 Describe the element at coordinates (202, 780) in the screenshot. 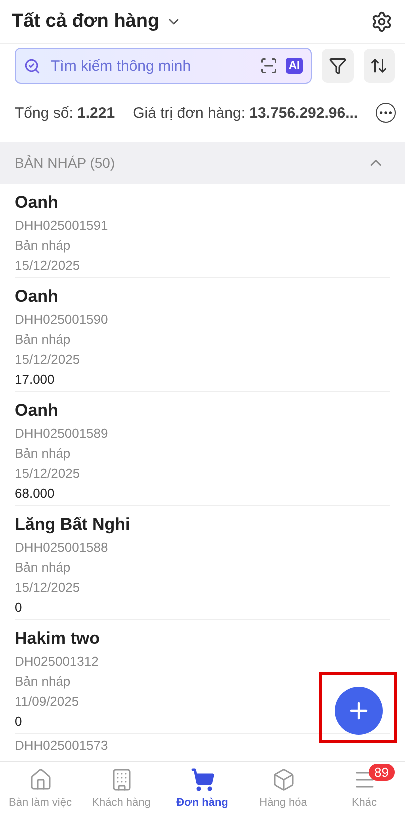

I see `cart-icon` at that location.